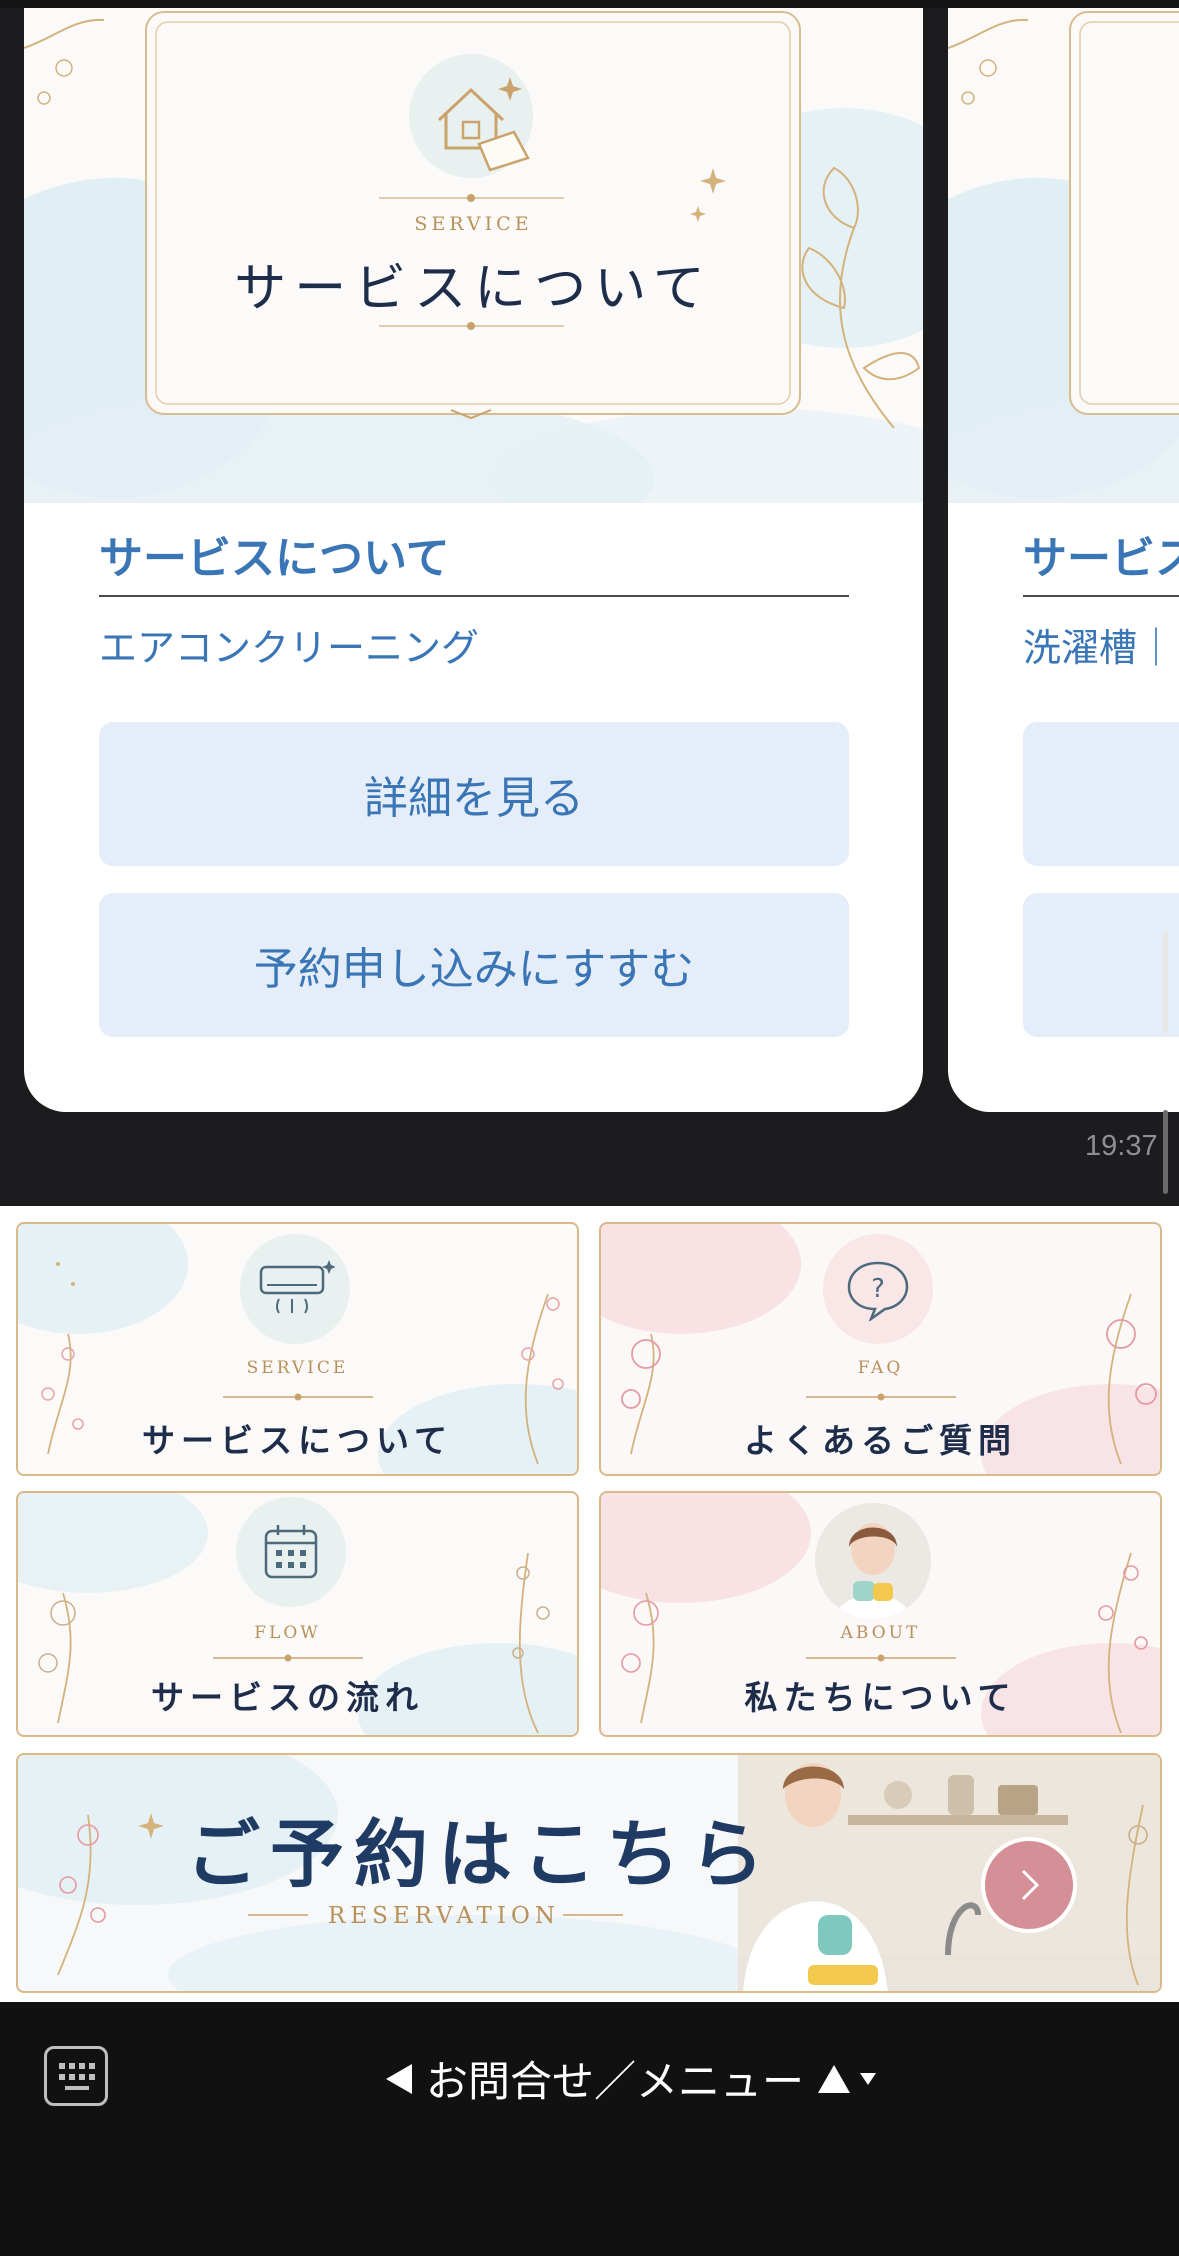  I want to click on card-subtitle: エアコンクリーニング, so click(289, 648).